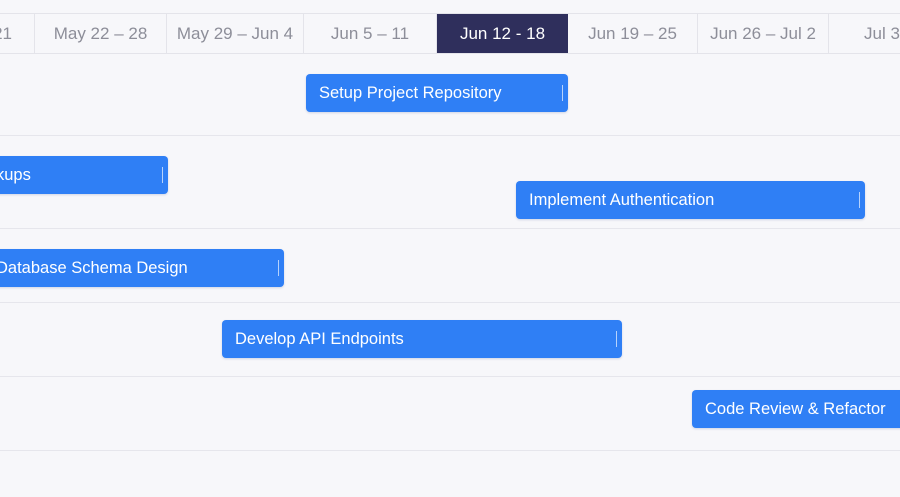 Image resolution: width=900 pixels, height=497 pixels. What do you see at coordinates (410, 93) in the screenshot?
I see `task-label: Setup Project Repository` at bounding box center [410, 93].